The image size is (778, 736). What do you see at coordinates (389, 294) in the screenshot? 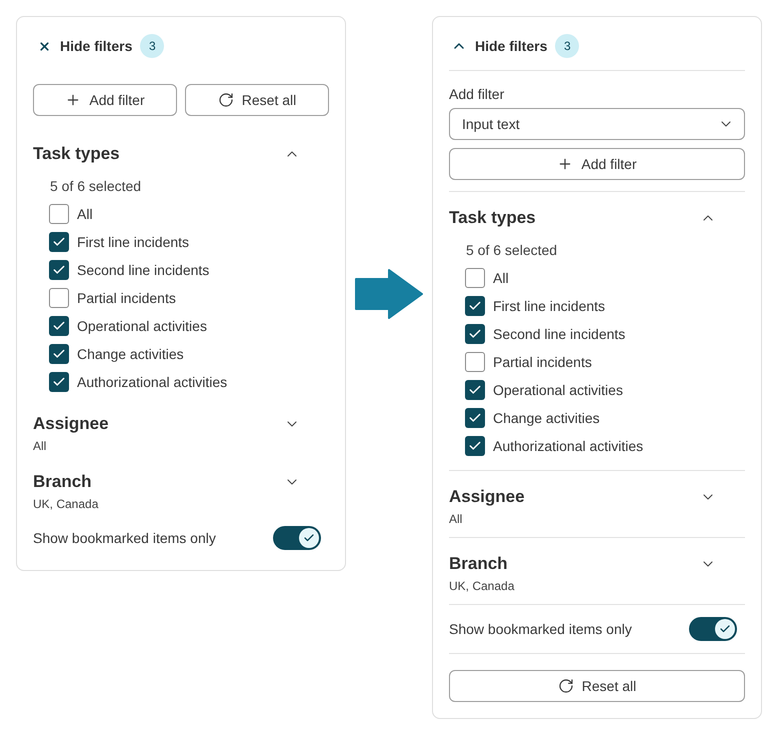
I see `right-arrow-icon` at bounding box center [389, 294].